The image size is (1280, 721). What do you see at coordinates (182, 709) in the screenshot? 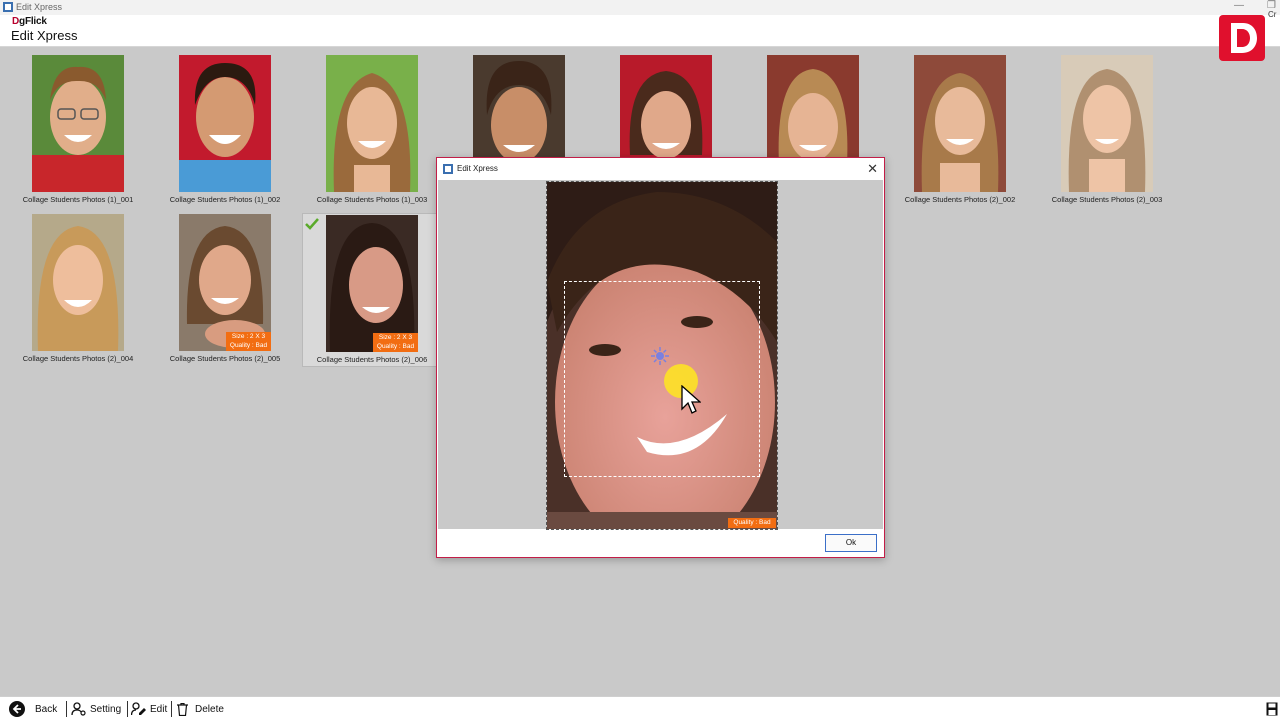
I see `trash-icon` at bounding box center [182, 709].